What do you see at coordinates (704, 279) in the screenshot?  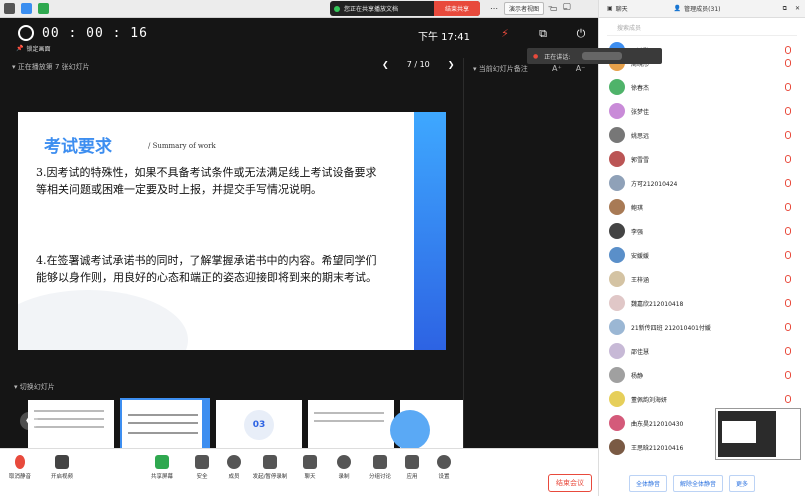 I see `list-item: 王梓涵` at bounding box center [704, 279].